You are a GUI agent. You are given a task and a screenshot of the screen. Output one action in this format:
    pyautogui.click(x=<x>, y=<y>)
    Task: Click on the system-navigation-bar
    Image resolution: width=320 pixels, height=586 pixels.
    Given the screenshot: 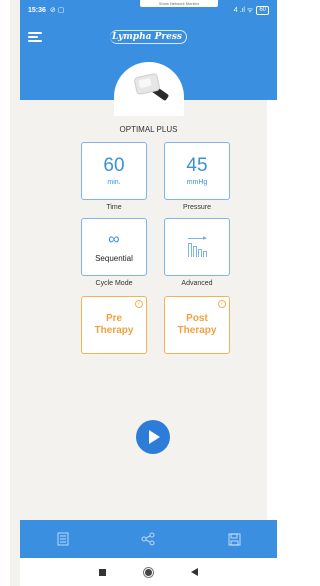 What is the action you would take?
    pyautogui.click(x=148, y=572)
    